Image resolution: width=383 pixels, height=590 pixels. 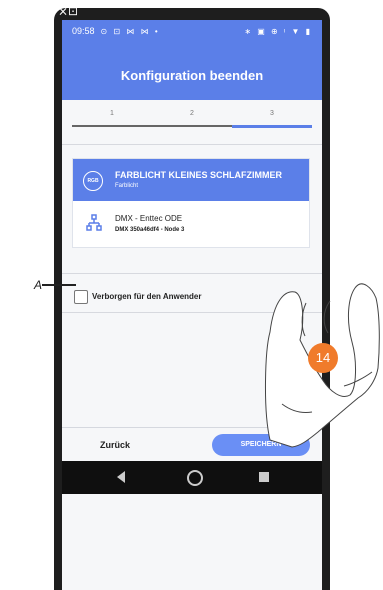 I want to click on pointing-hand-illustration, so click(x=322, y=365).